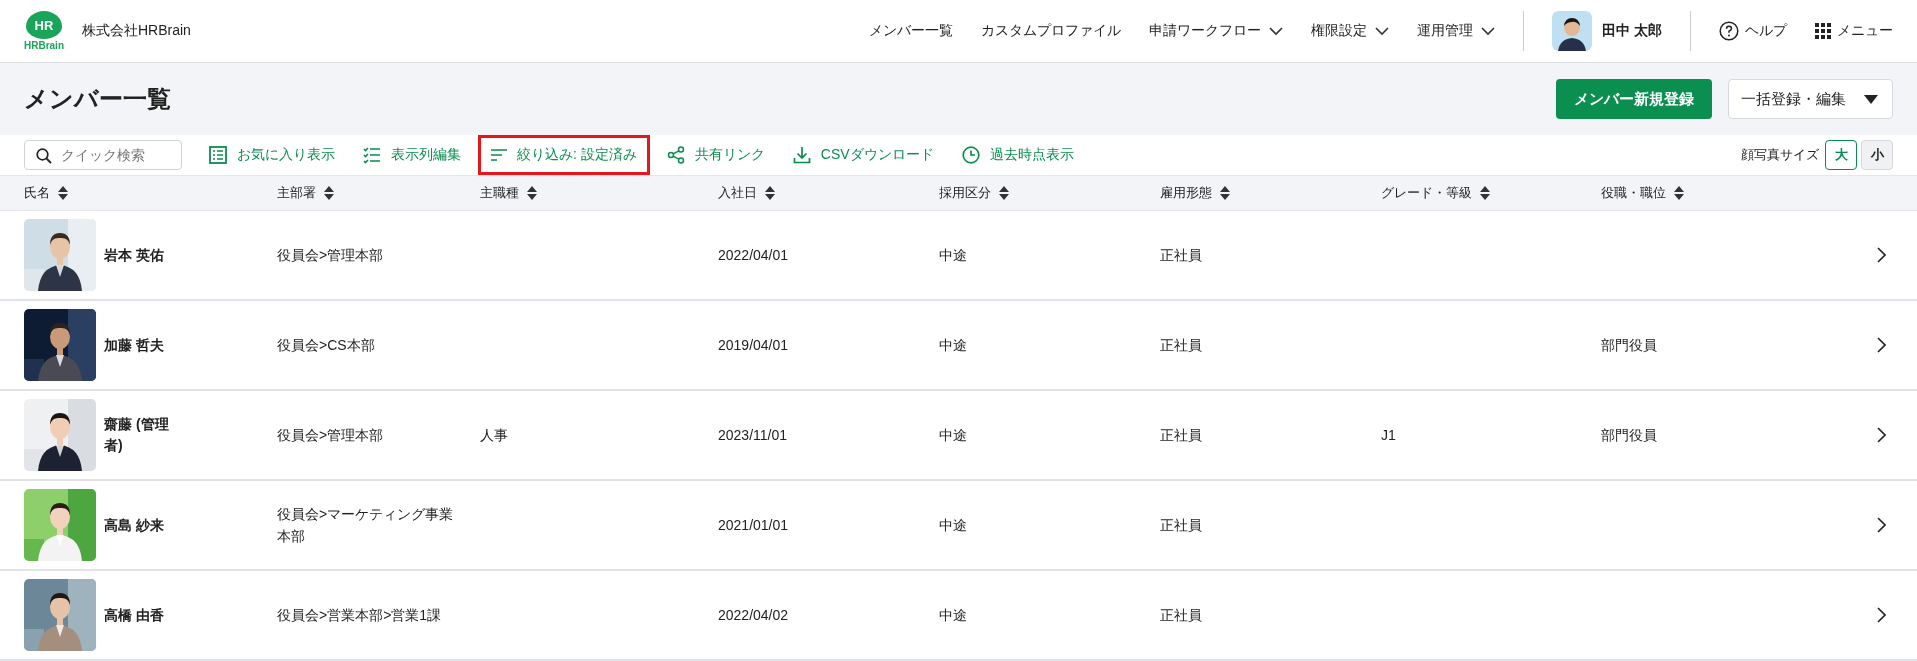 The width and height of the screenshot is (1917, 661). What do you see at coordinates (1634, 99) in the screenshot?
I see `register-button: メンバー新規登録` at bounding box center [1634, 99].